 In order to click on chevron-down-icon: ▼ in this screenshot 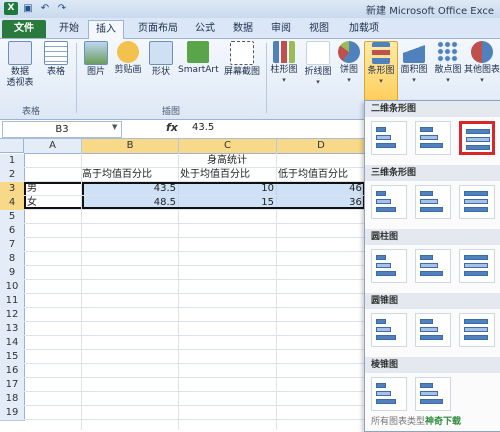, I will do `click(114, 127)`.